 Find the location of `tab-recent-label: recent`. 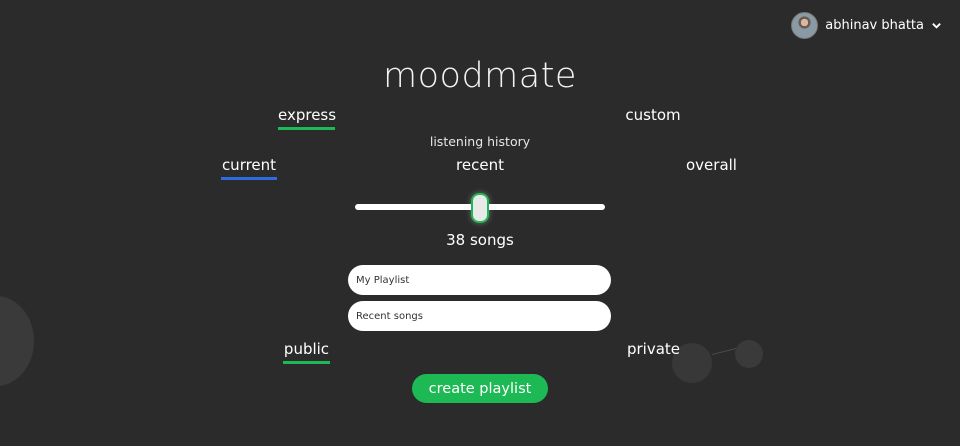

tab-recent-label: recent is located at coordinates (480, 165).